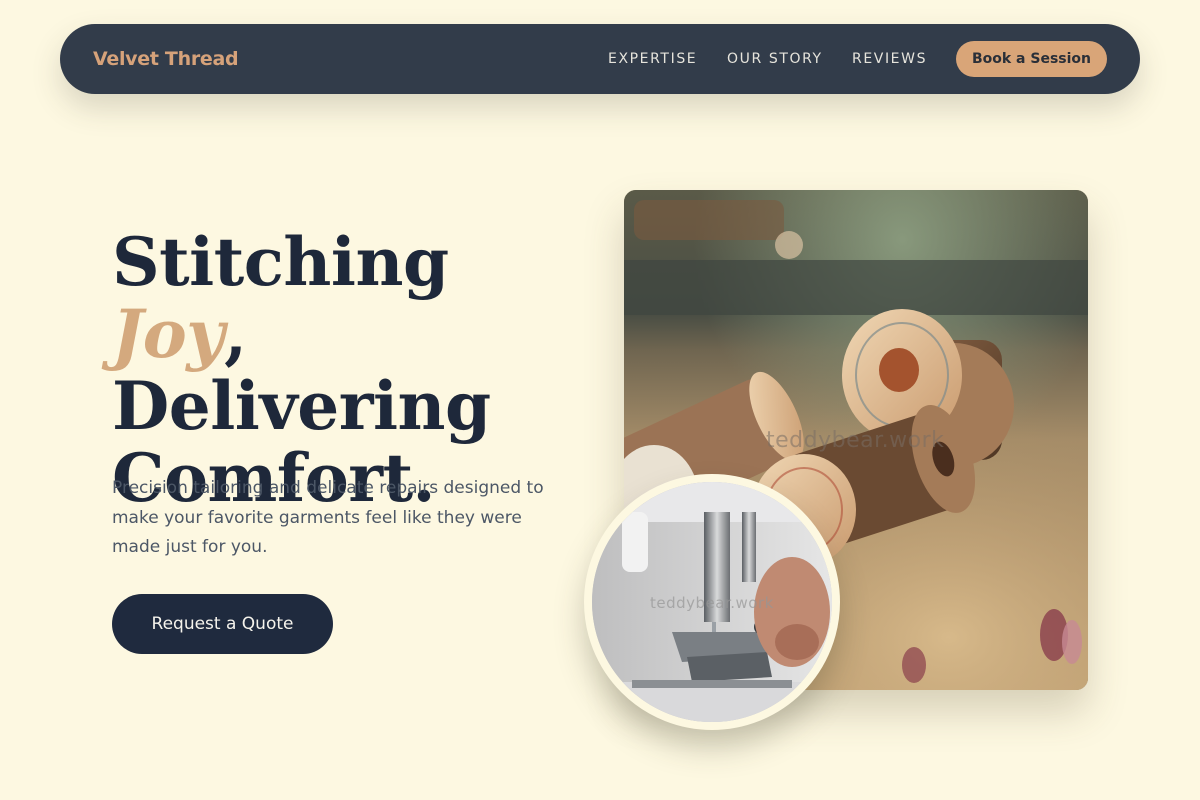 This screenshot has width=1200, height=800. Describe the element at coordinates (1031, 59) in the screenshot. I see `book-session-button: Book a Session` at that location.